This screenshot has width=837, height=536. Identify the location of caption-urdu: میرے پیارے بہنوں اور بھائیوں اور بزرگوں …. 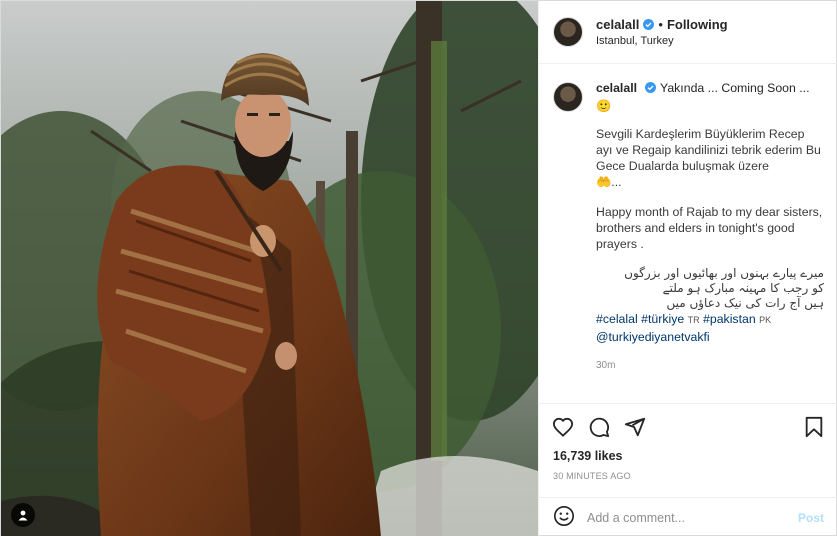
(710, 288).